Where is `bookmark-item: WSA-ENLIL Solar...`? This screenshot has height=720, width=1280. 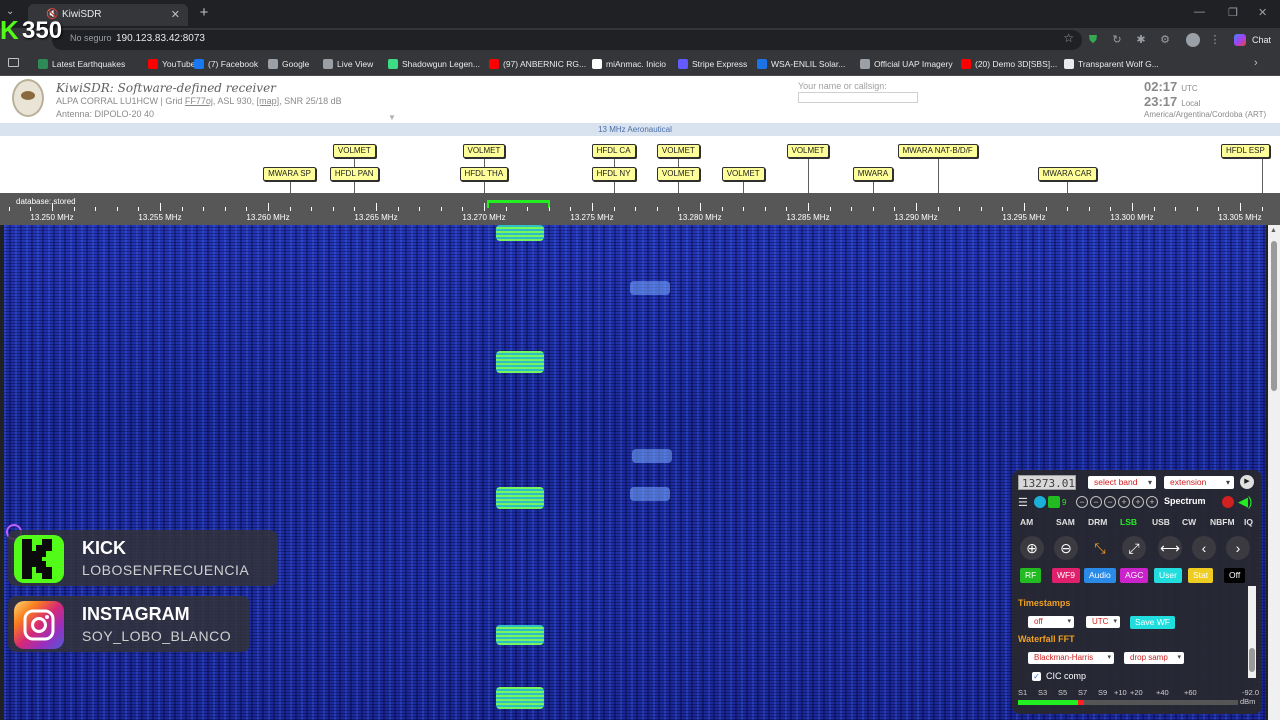 bookmark-item: WSA-ENLIL Solar... is located at coordinates (801, 64).